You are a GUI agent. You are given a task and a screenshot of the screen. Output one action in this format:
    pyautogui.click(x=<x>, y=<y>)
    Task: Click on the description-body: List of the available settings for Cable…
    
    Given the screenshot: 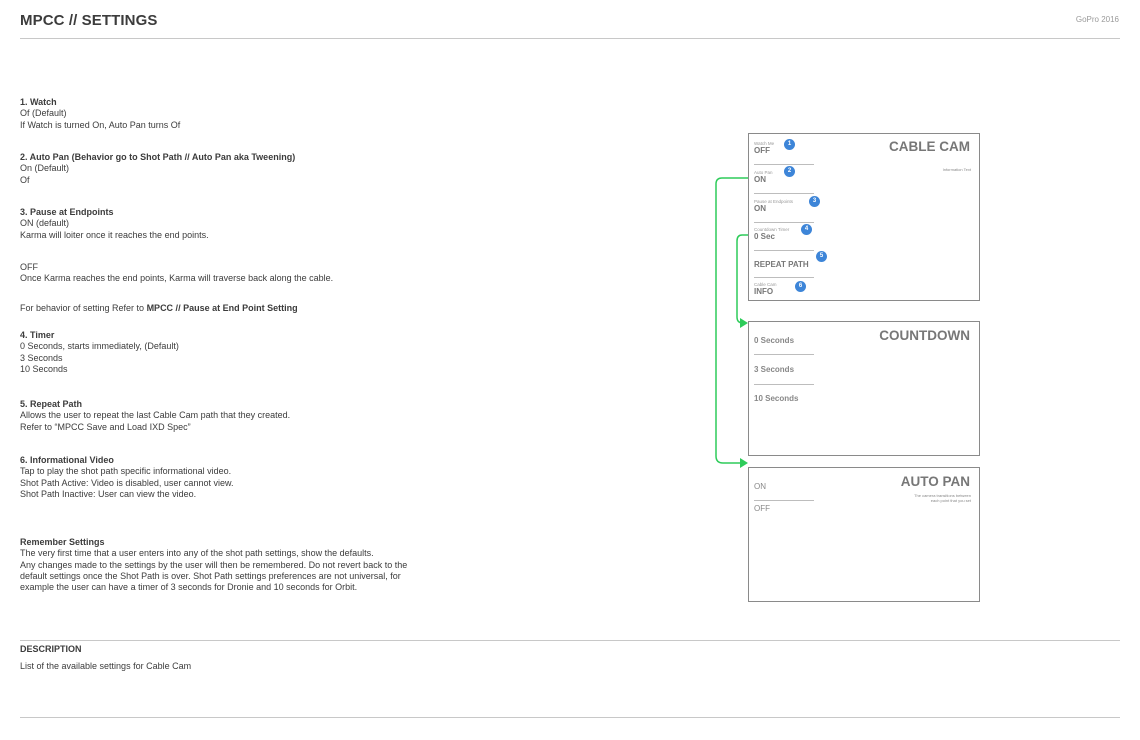 What is the action you would take?
    pyautogui.click(x=106, y=666)
    